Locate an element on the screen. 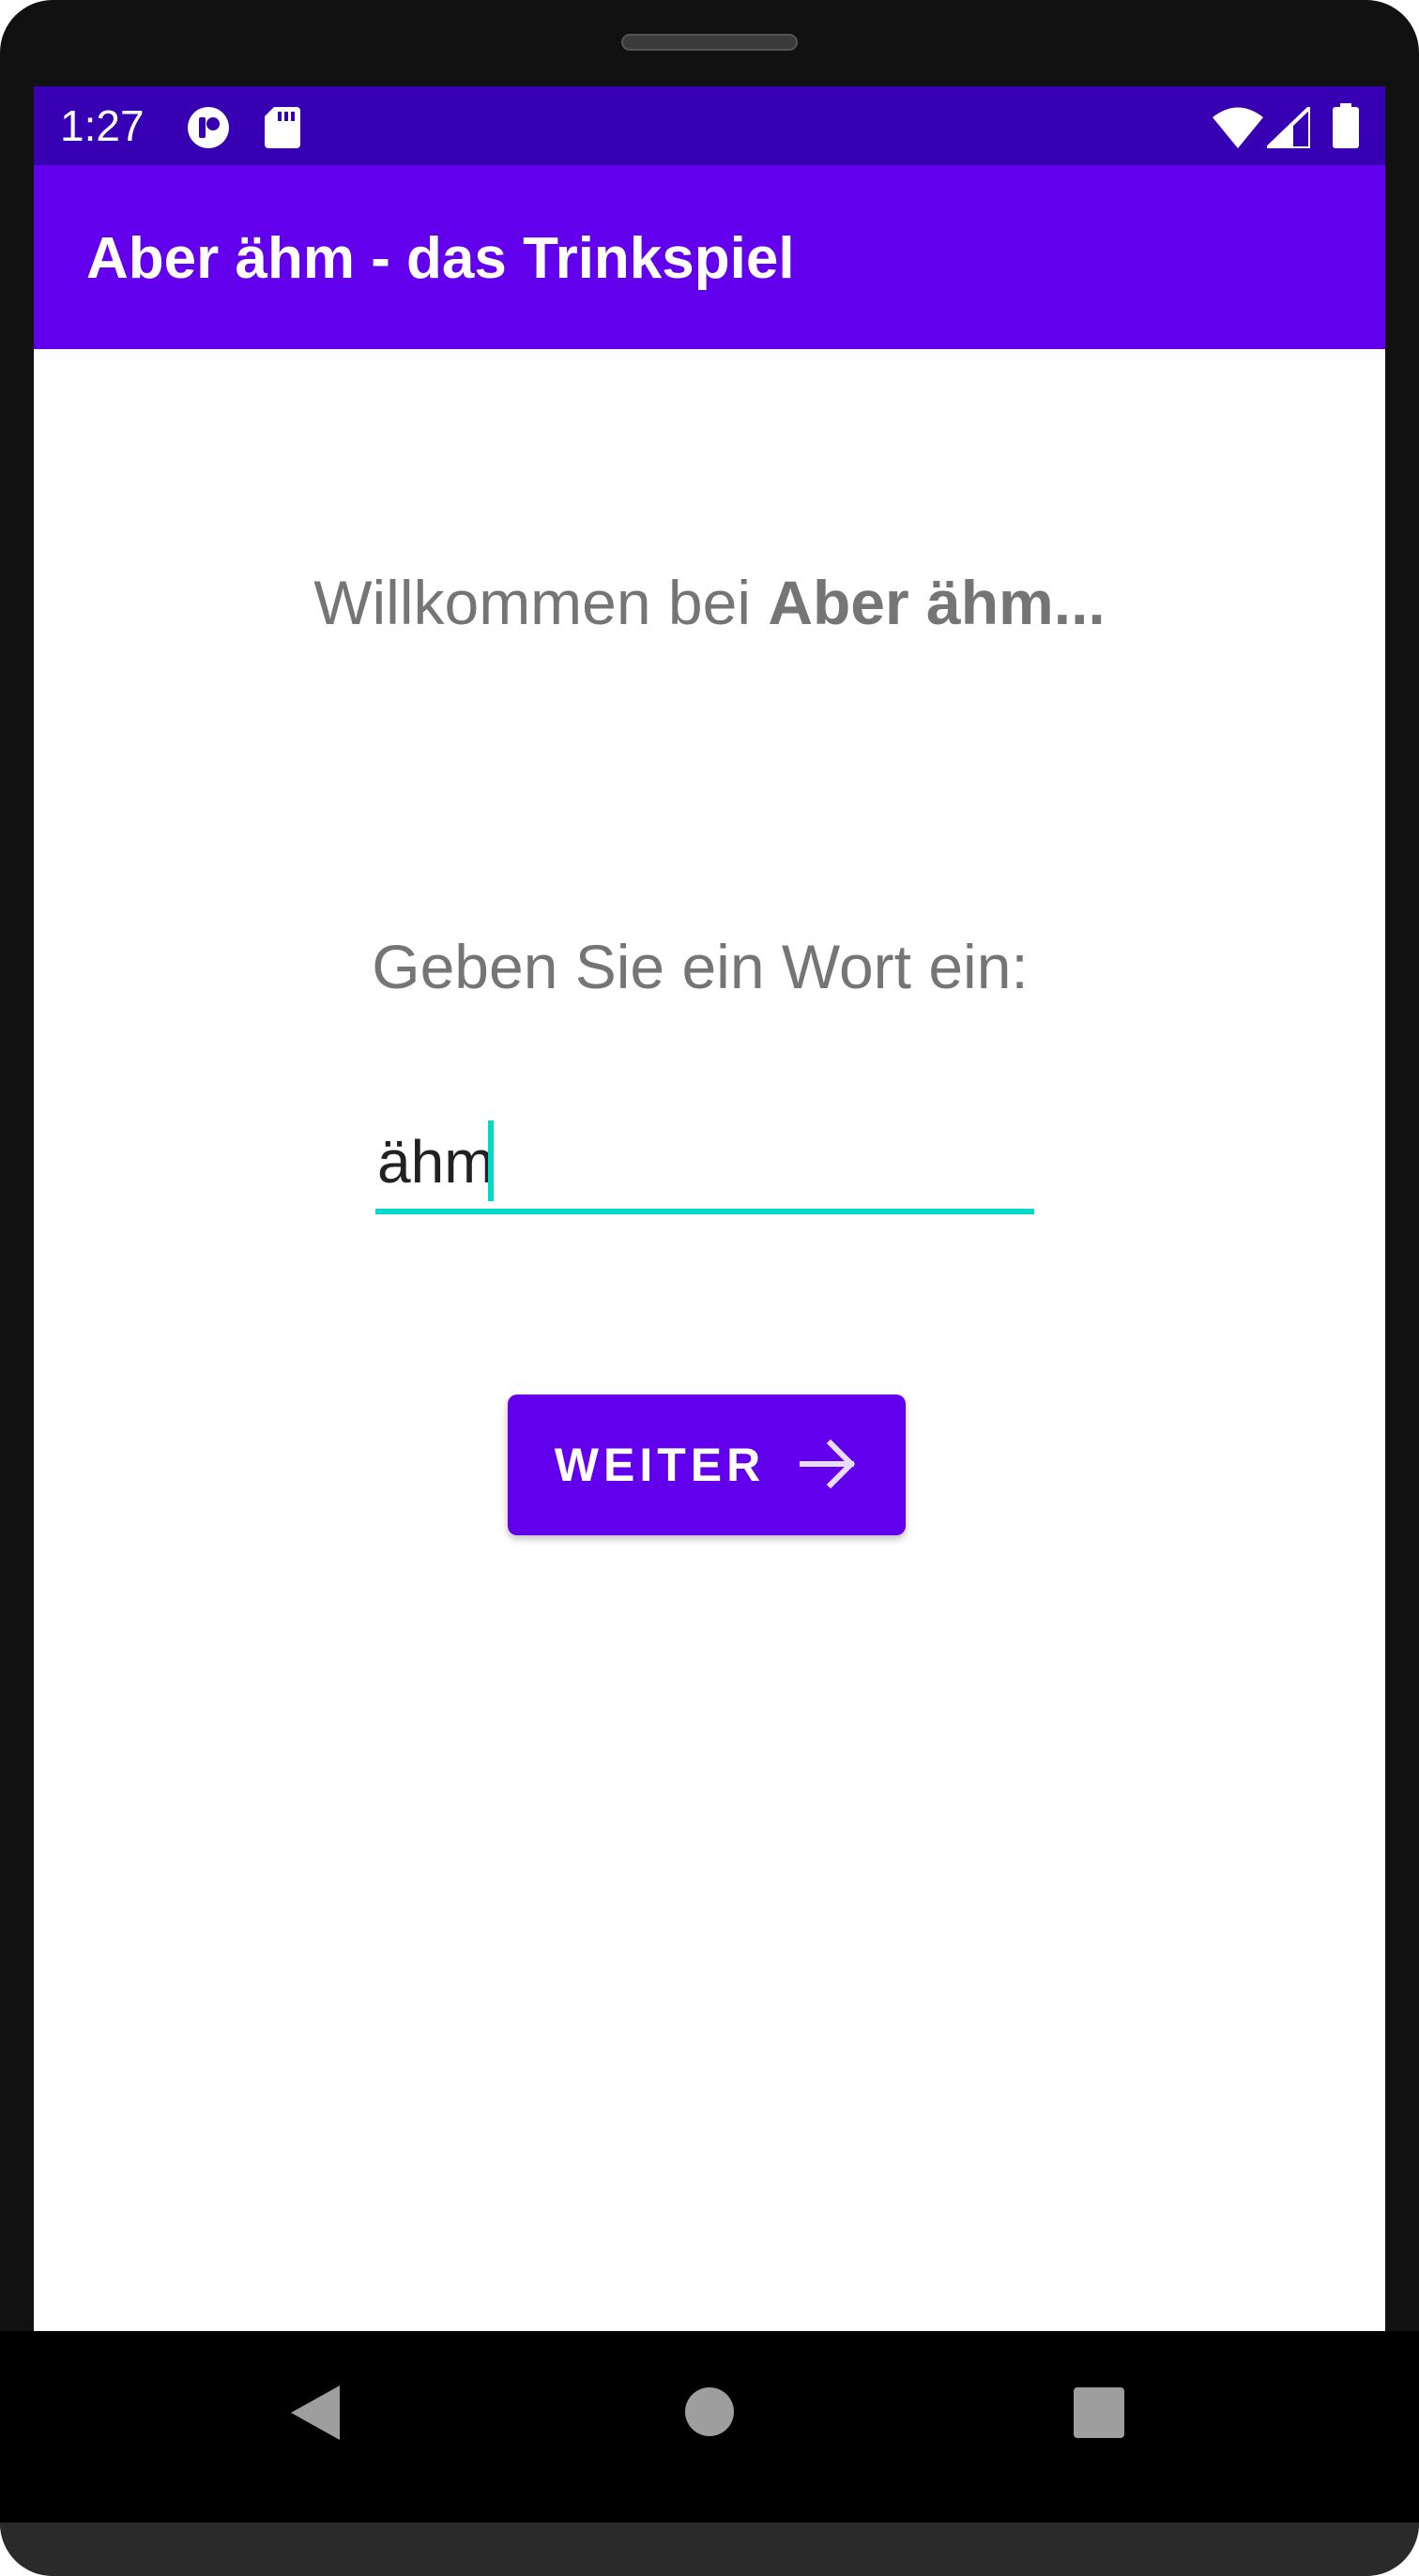  next-button: WEITER is located at coordinates (707, 1465).